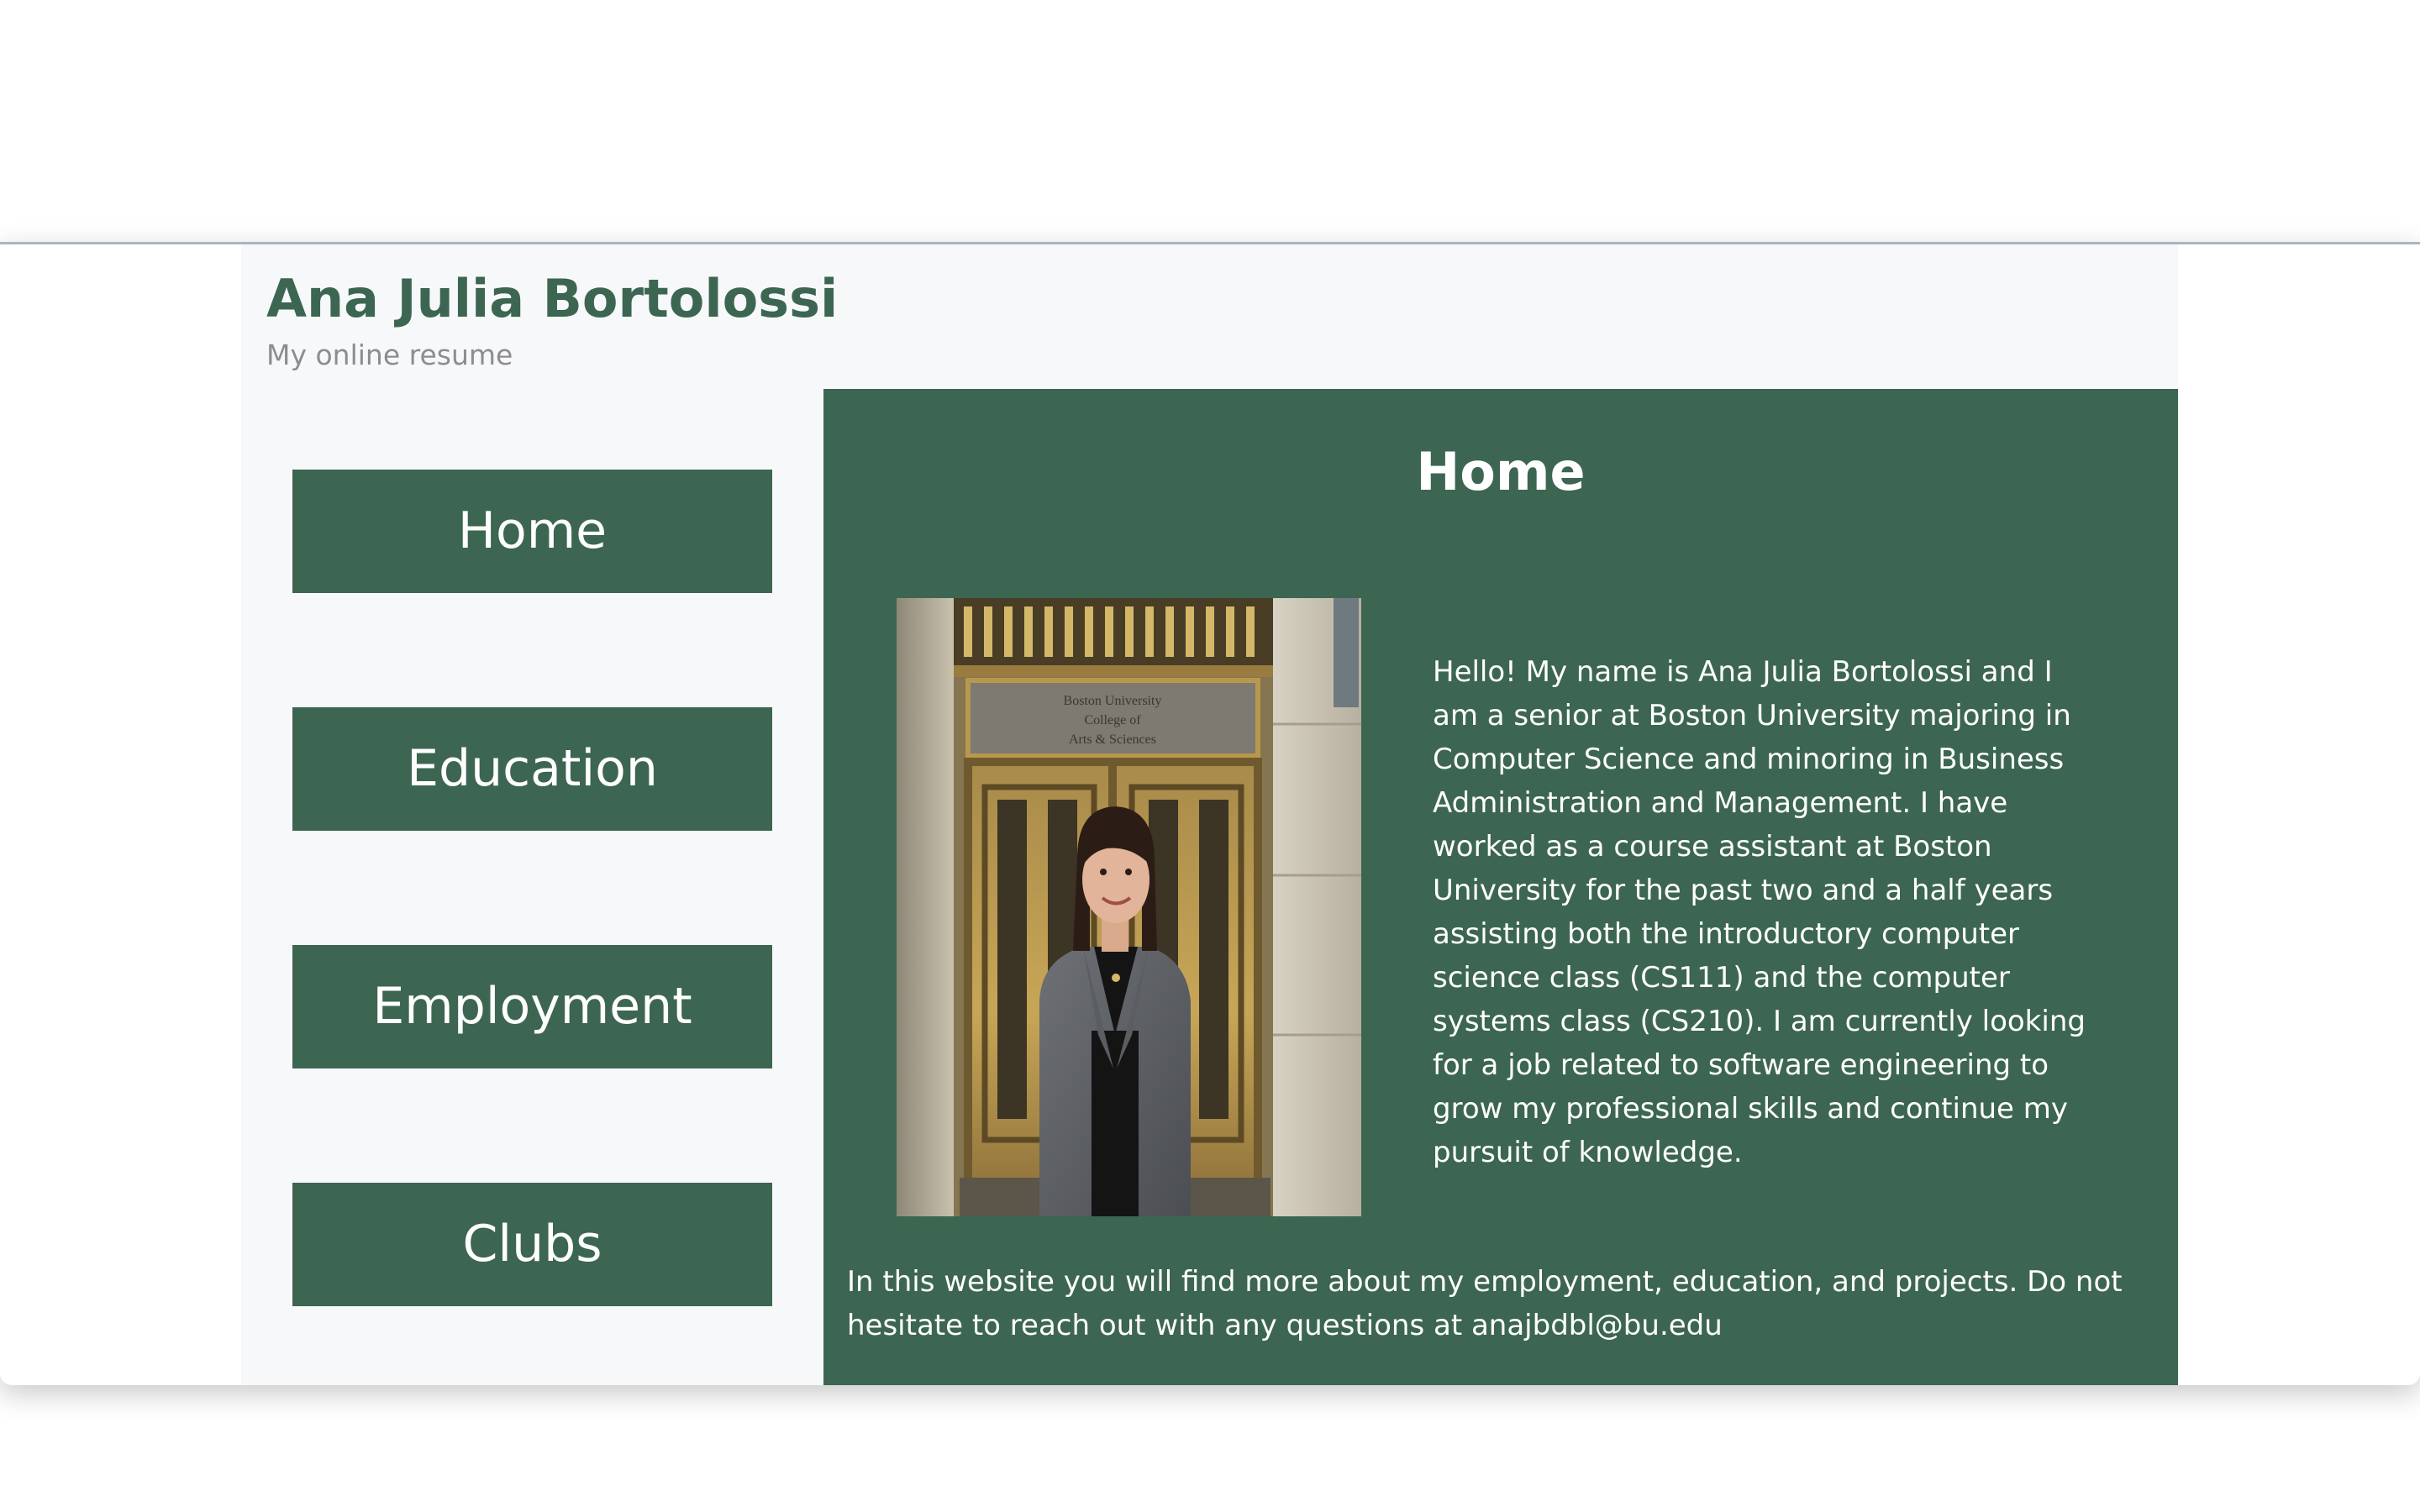 This screenshot has width=2420, height=1512. Describe the element at coordinates (1113, 701) in the screenshot. I see `sign-line-1: Boston University` at that location.